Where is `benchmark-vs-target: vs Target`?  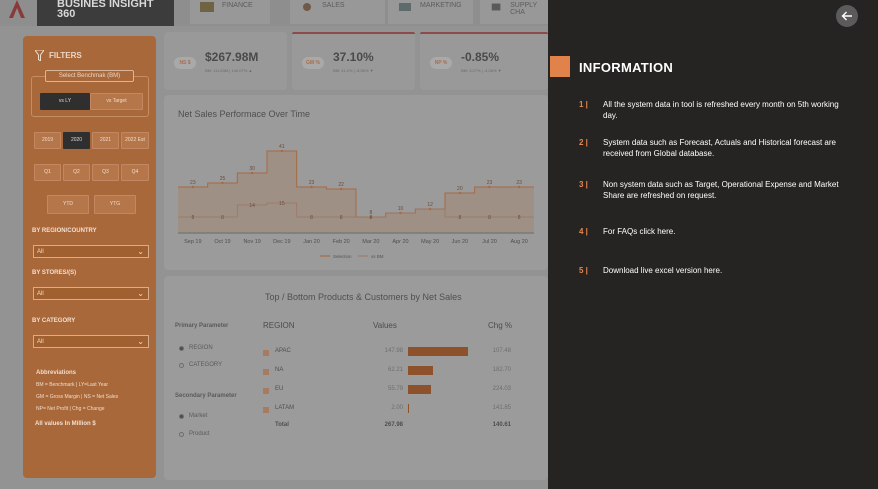 benchmark-vs-target: vs Target is located at coordinates (116, 101).